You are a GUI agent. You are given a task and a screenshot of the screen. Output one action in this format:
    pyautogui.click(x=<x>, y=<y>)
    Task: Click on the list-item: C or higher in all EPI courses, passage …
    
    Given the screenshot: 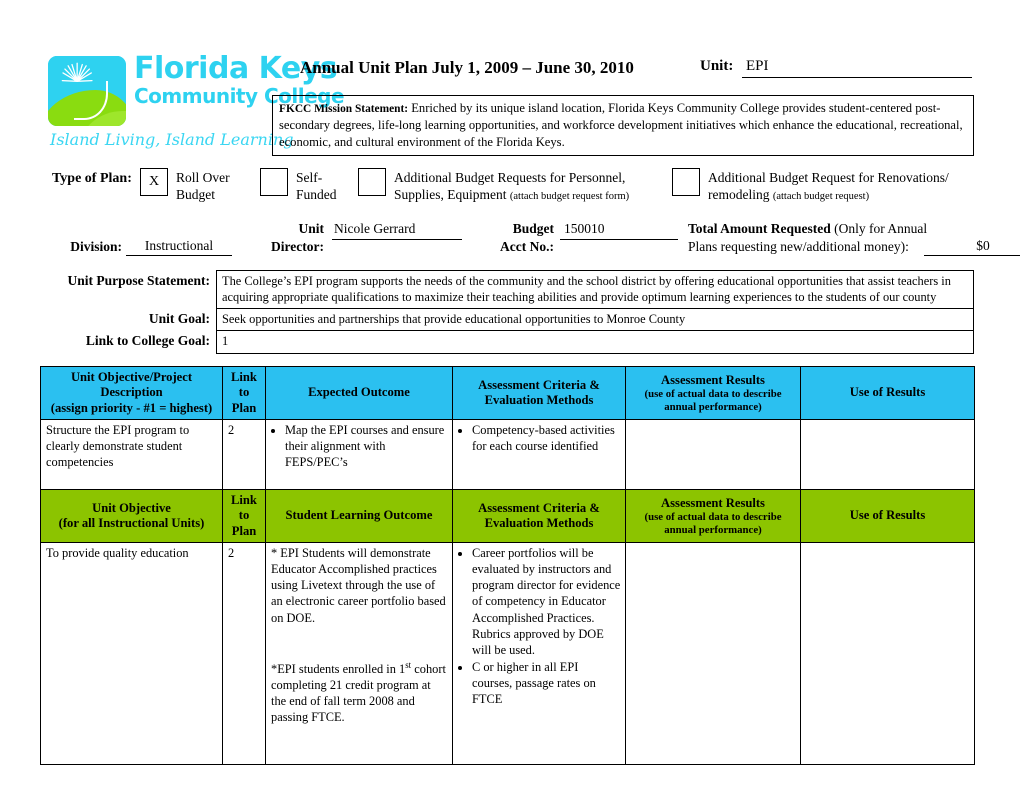 What is the action you would take?
    pyautogui.click(x=546, y=683)
    